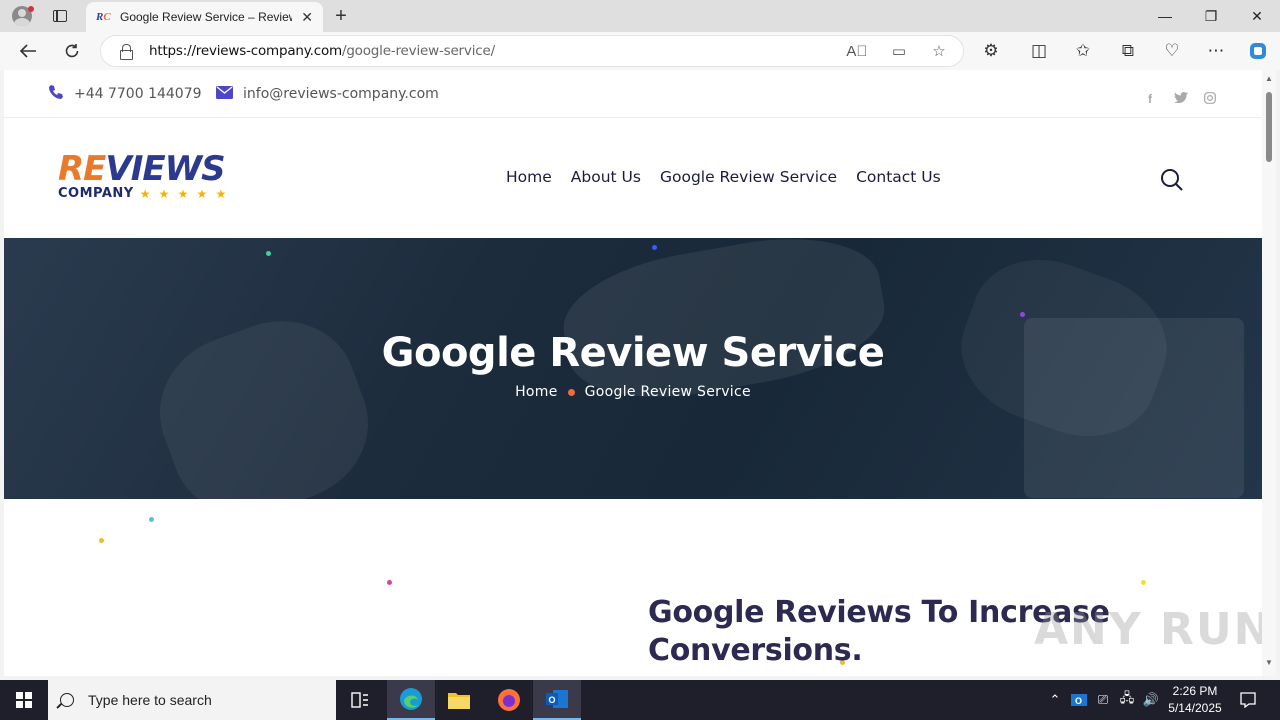  I want to click on twitter-icon, so click(1181, 99).